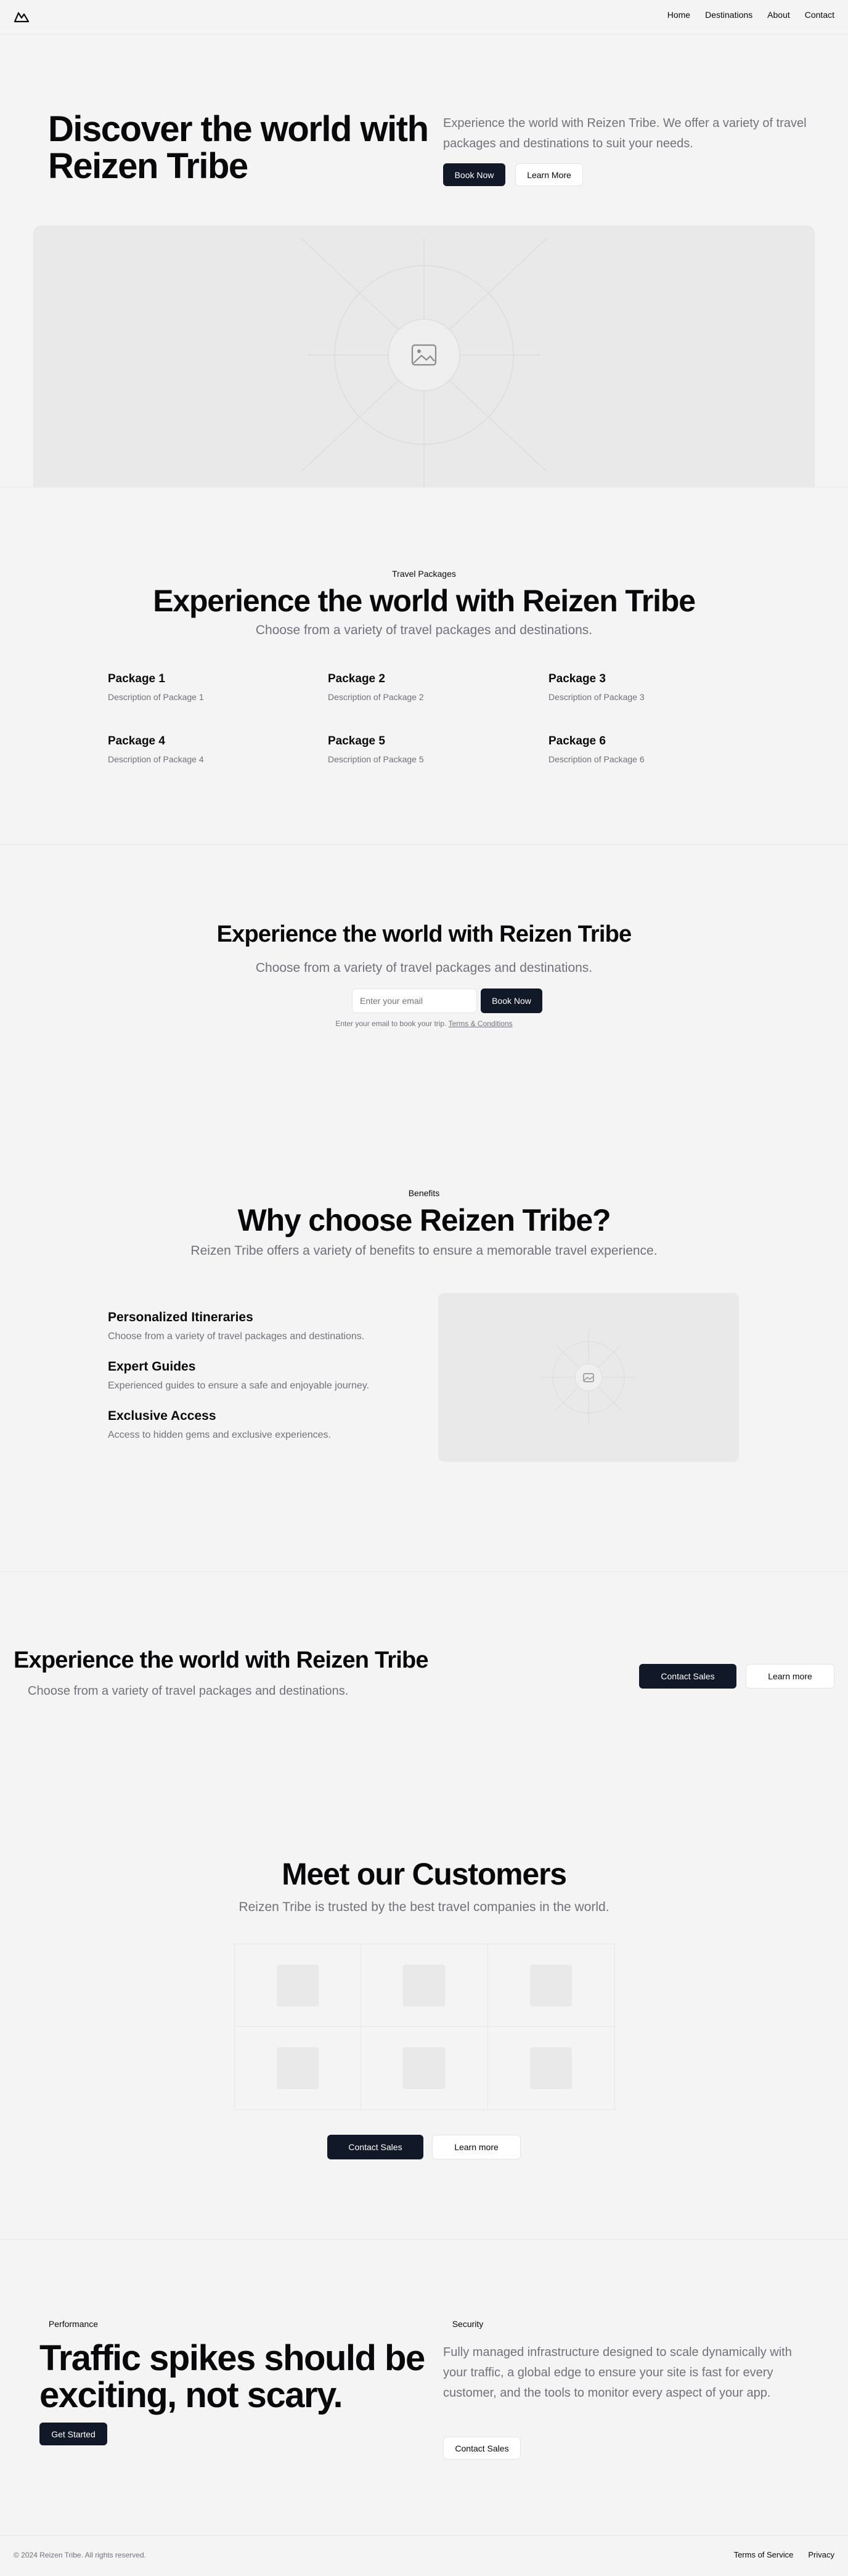  I want to click on get-started-button: Get Started, so click(73, 2434).